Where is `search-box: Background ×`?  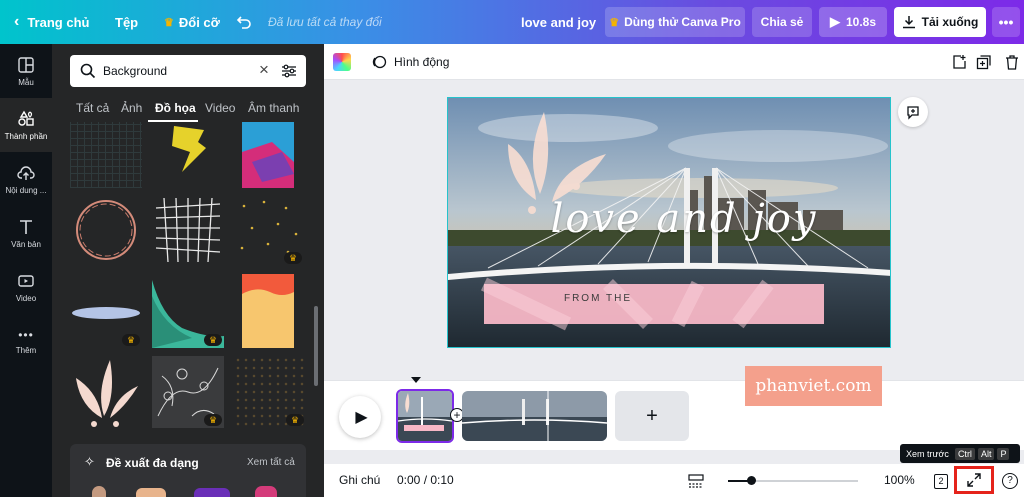
search-box: Background × is located at coordinates (188, 71).